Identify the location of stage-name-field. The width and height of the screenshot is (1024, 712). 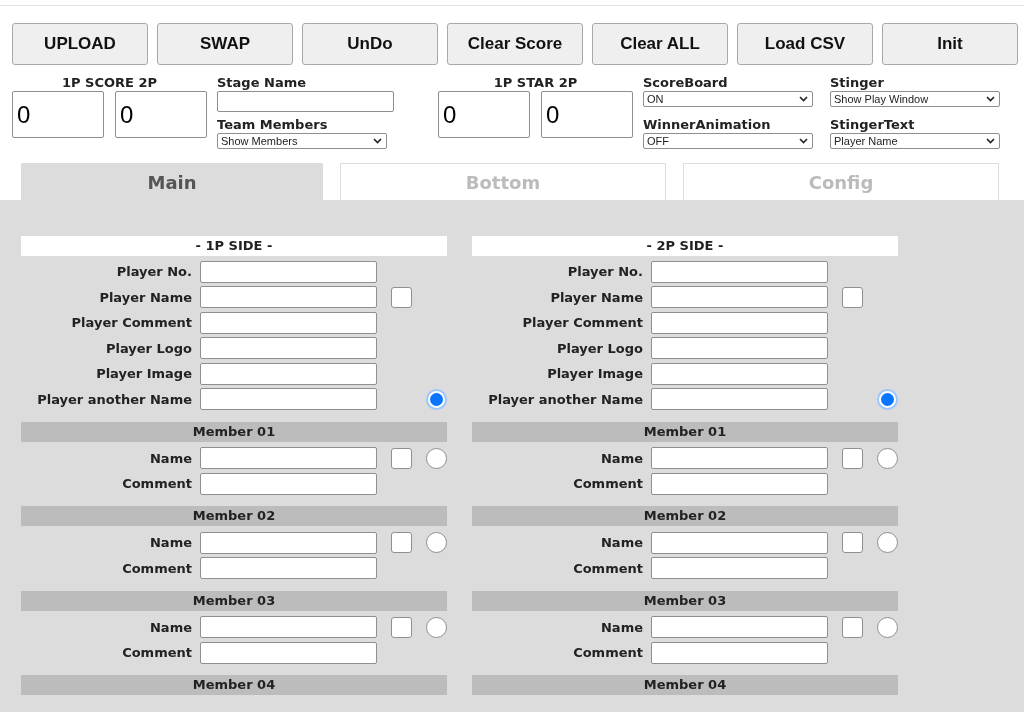
(305, 102).